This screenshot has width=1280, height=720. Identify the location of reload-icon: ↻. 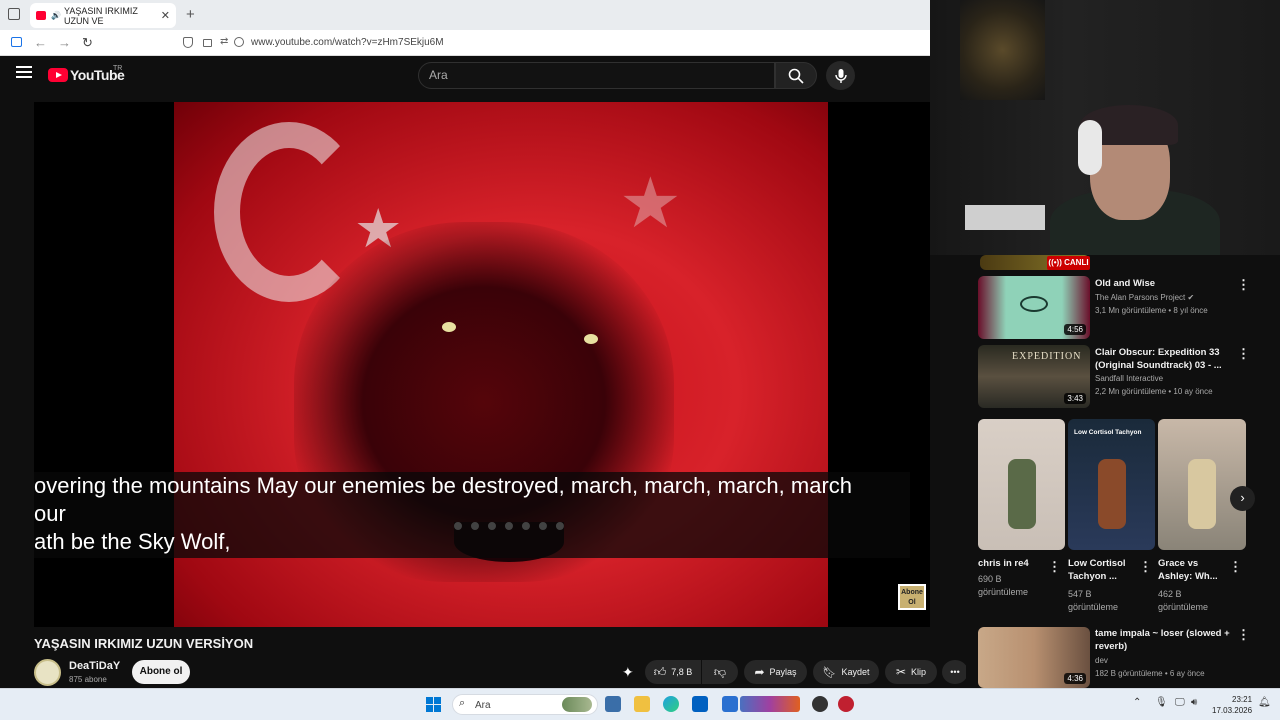
(87, 43).